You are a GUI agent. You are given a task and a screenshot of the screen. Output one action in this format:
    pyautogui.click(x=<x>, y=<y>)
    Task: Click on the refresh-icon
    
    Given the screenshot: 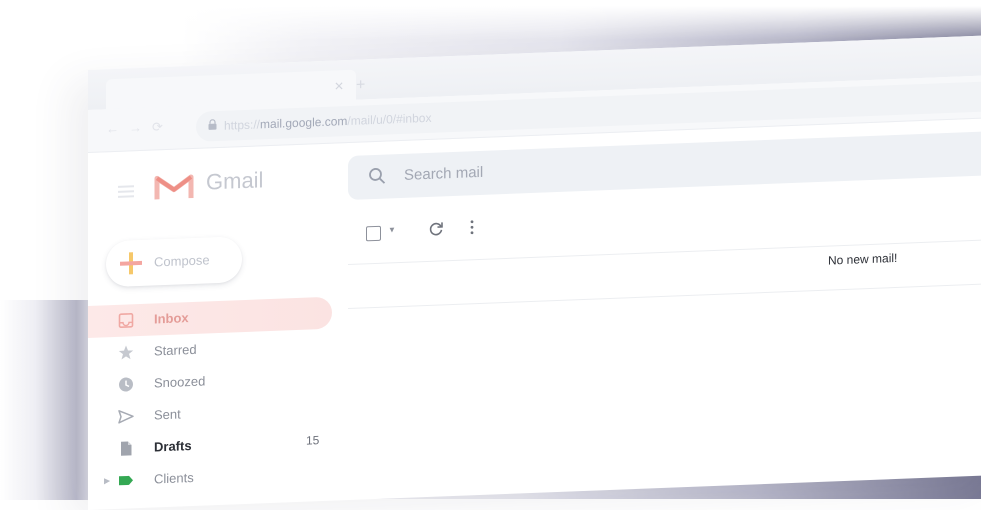 What is the action you would take?
    pyautogui.click(x=436, y=228)
    